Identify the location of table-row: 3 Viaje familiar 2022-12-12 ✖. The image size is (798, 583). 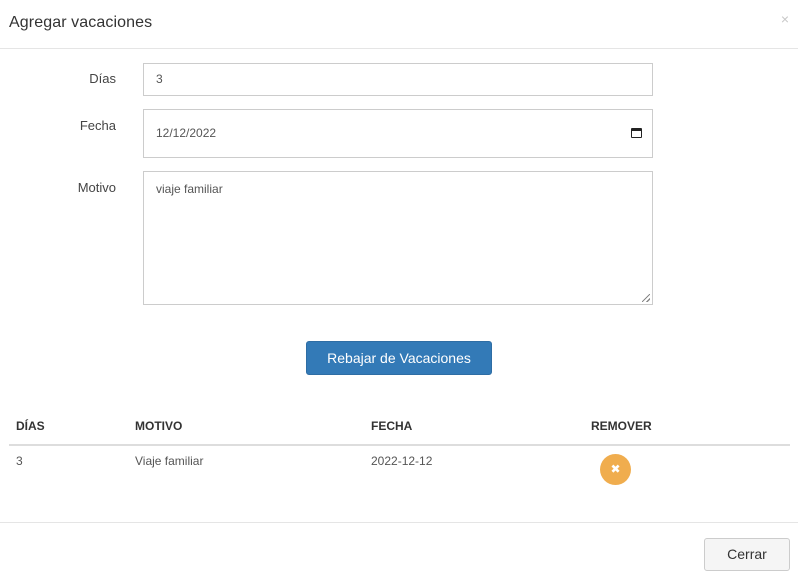
(399, 466).